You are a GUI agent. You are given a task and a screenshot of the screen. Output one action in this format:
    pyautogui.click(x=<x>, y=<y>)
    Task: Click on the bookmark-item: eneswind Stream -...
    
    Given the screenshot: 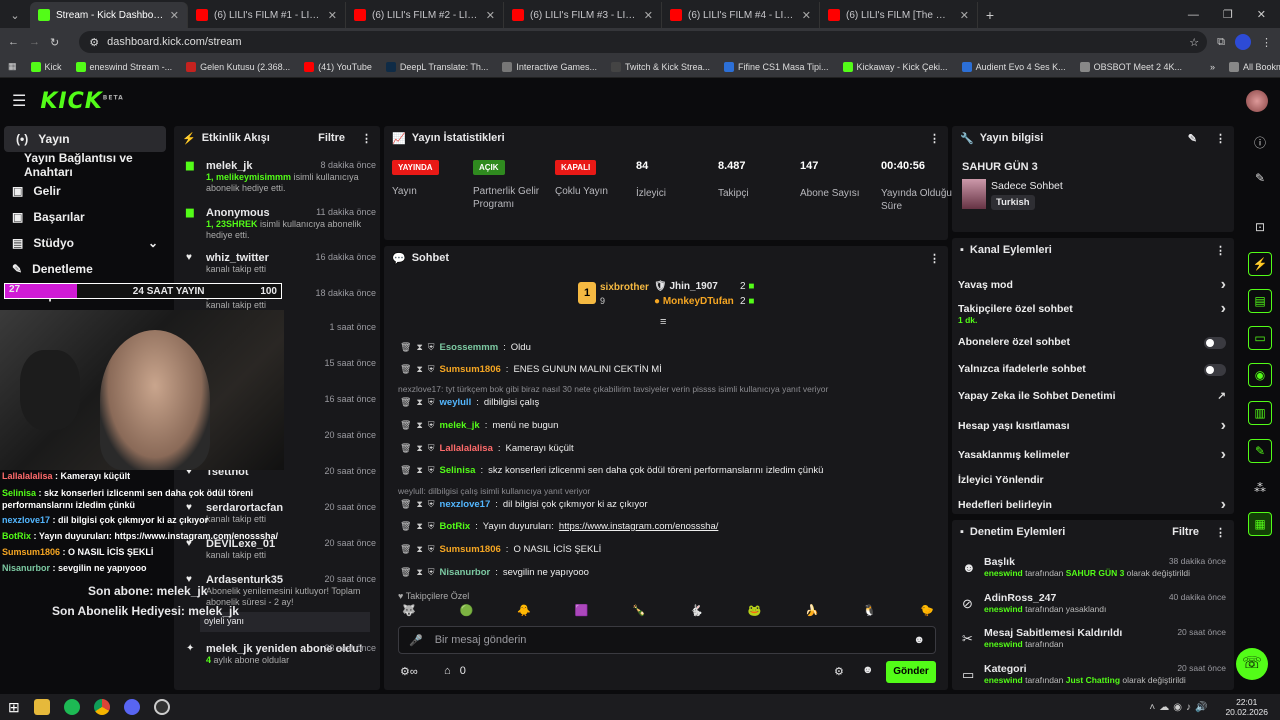 What is the action you would take?
    pyautogui.click(x=123, y=66)
    